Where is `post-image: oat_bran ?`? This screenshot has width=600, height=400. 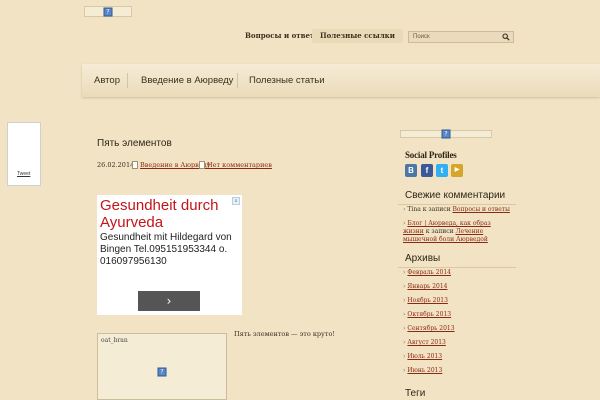 post-image: oat_bran ? is located at coordinates (162, 366).